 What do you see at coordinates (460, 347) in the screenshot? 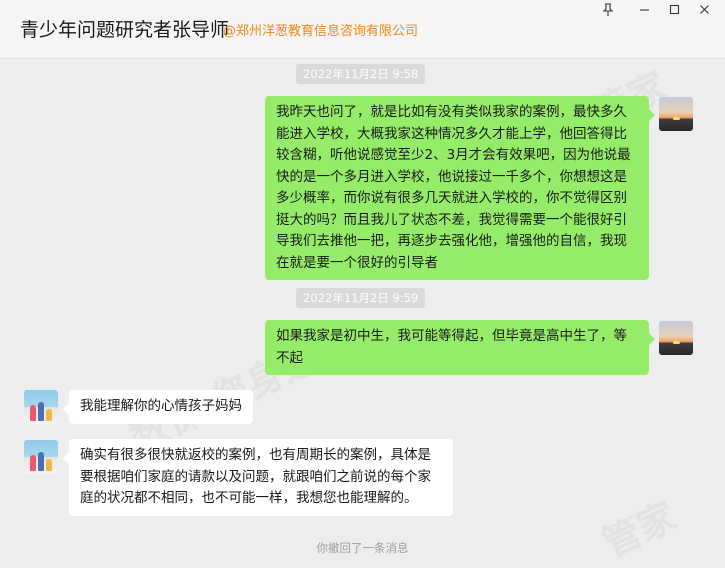
I see `message-bubble-outgoing: 如果我家是初中生，我可能等得起，但毕竟是高中生了，等不起` at bounding box center [460, 347].